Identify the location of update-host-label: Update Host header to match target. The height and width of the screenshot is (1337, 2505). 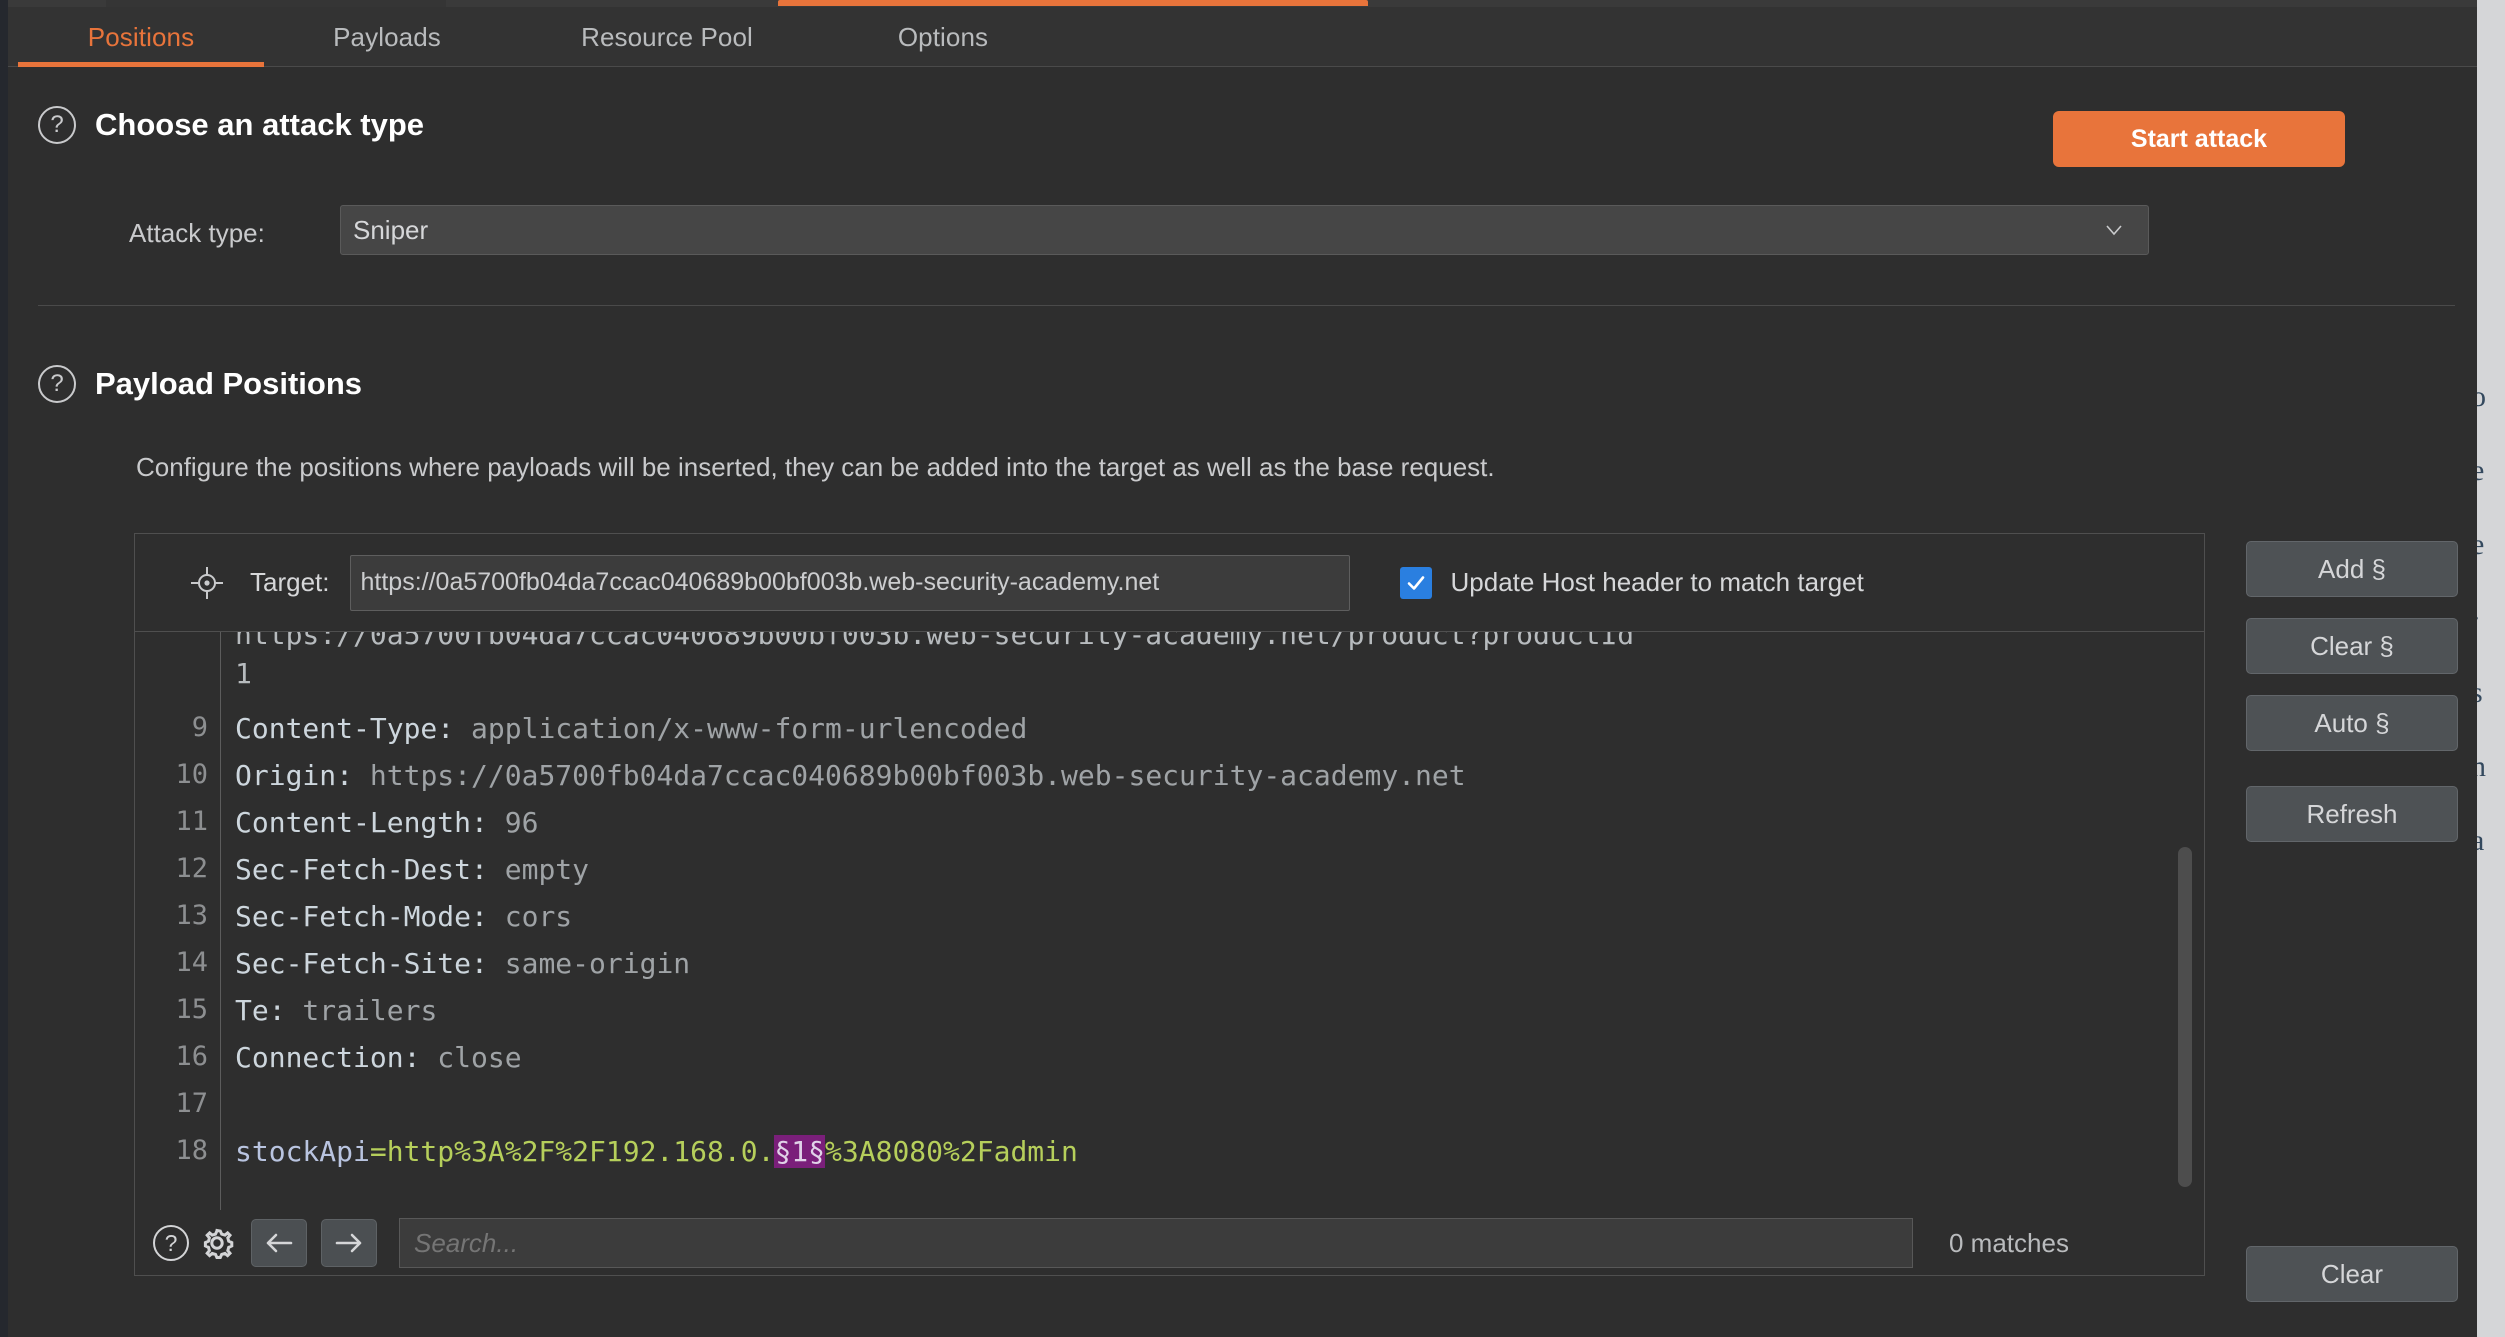
(1657, 582).